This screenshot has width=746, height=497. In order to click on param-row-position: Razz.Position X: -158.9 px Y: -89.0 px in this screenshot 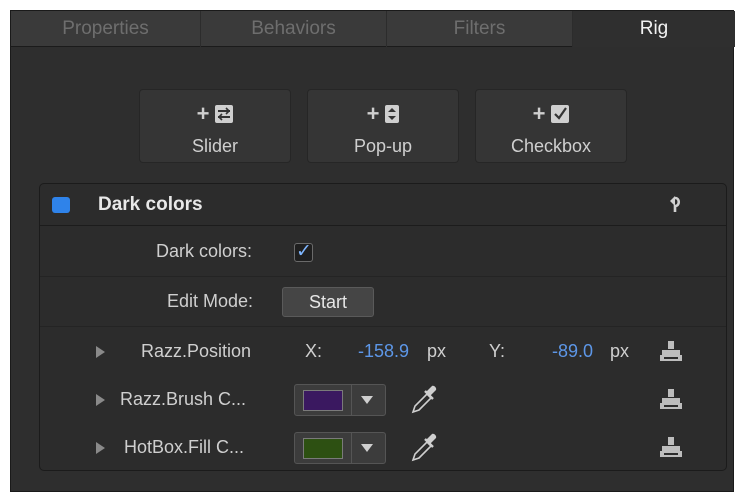, I will do `click(383, 352)`.